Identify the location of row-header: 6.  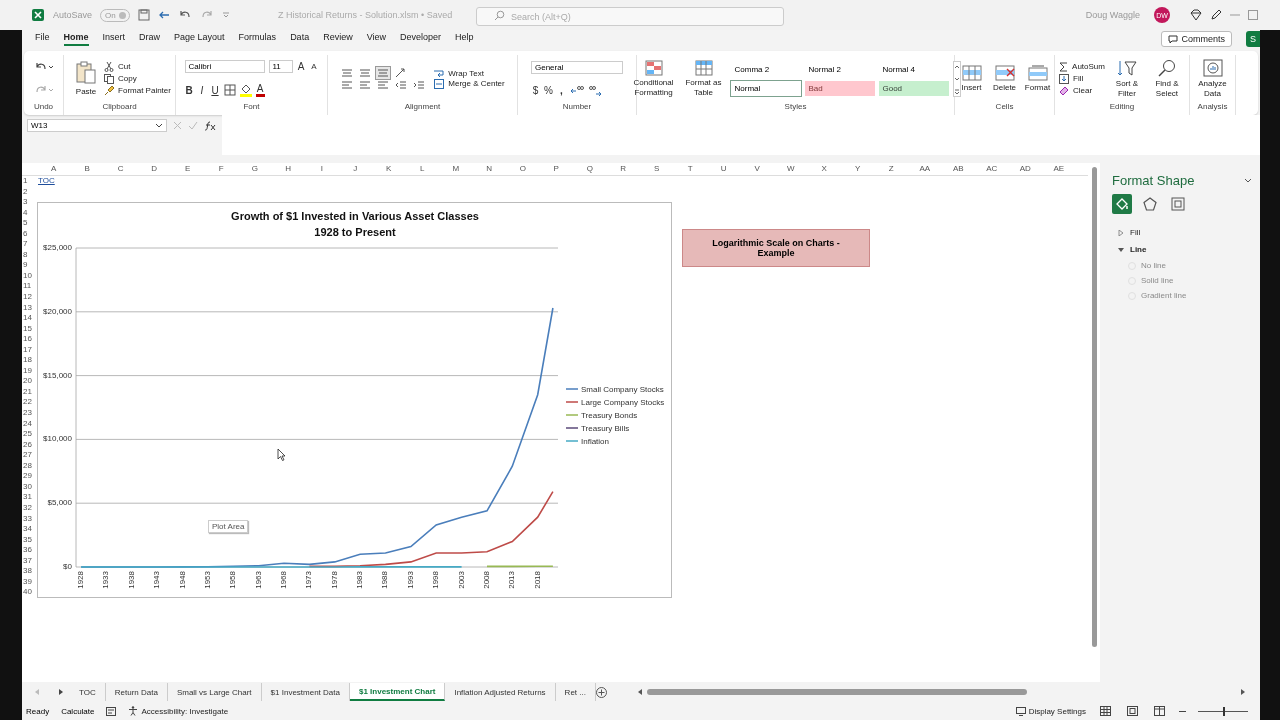
(29, 234).